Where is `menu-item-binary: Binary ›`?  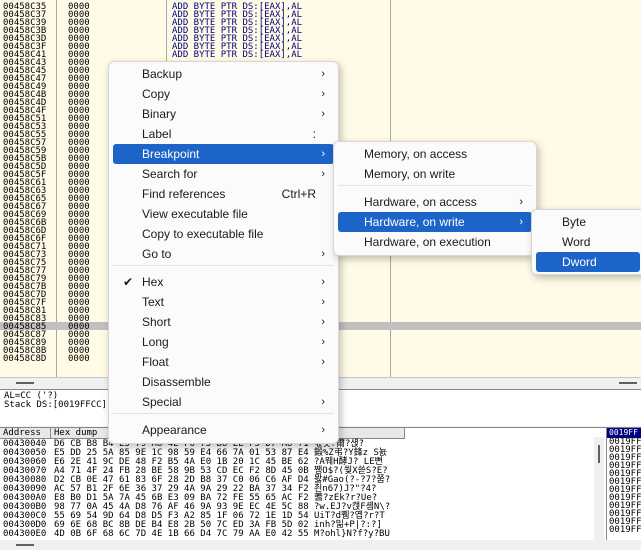 menu-item-binary: Binary › is located at coordinates (223, 114).